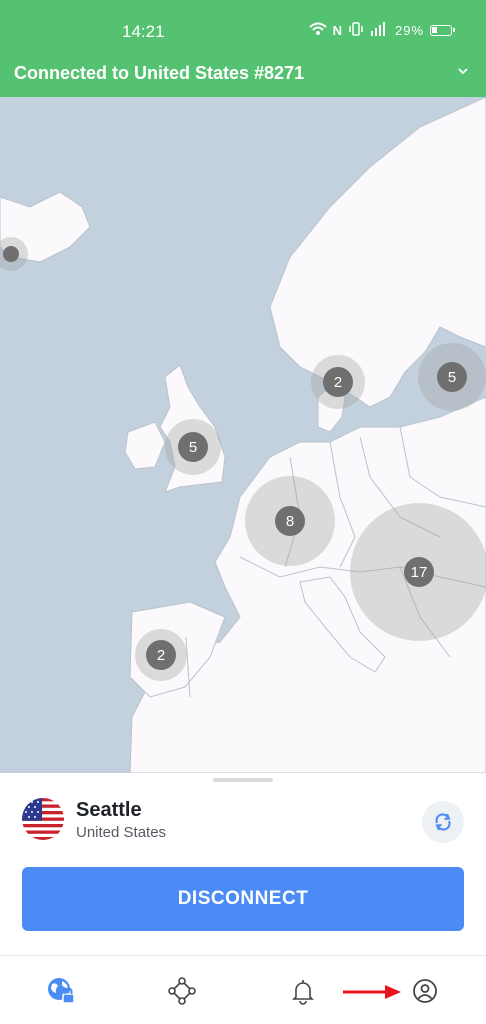 Image resolution: width=486 pixels, height=1024 pixels. I want to click on cluster-count: 8, so click(290, 521).